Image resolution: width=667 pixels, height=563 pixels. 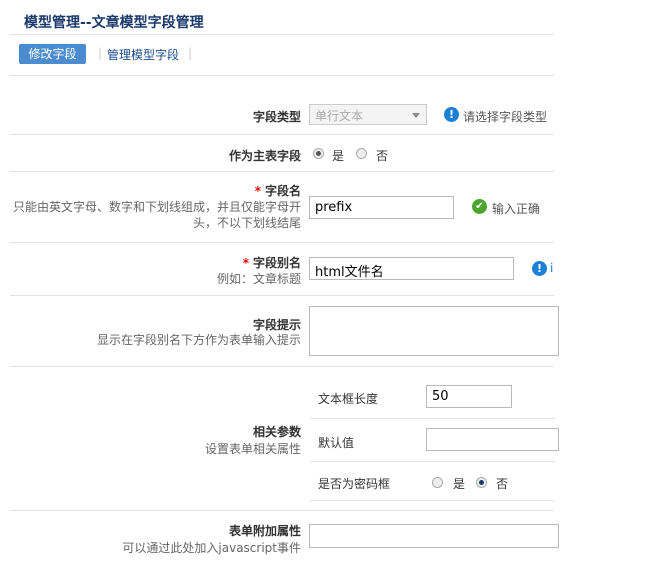 What do you see at coordinates (434, 331) in the screenshot?
I see `field-tip-textarea` at bounding box center [434, 331].